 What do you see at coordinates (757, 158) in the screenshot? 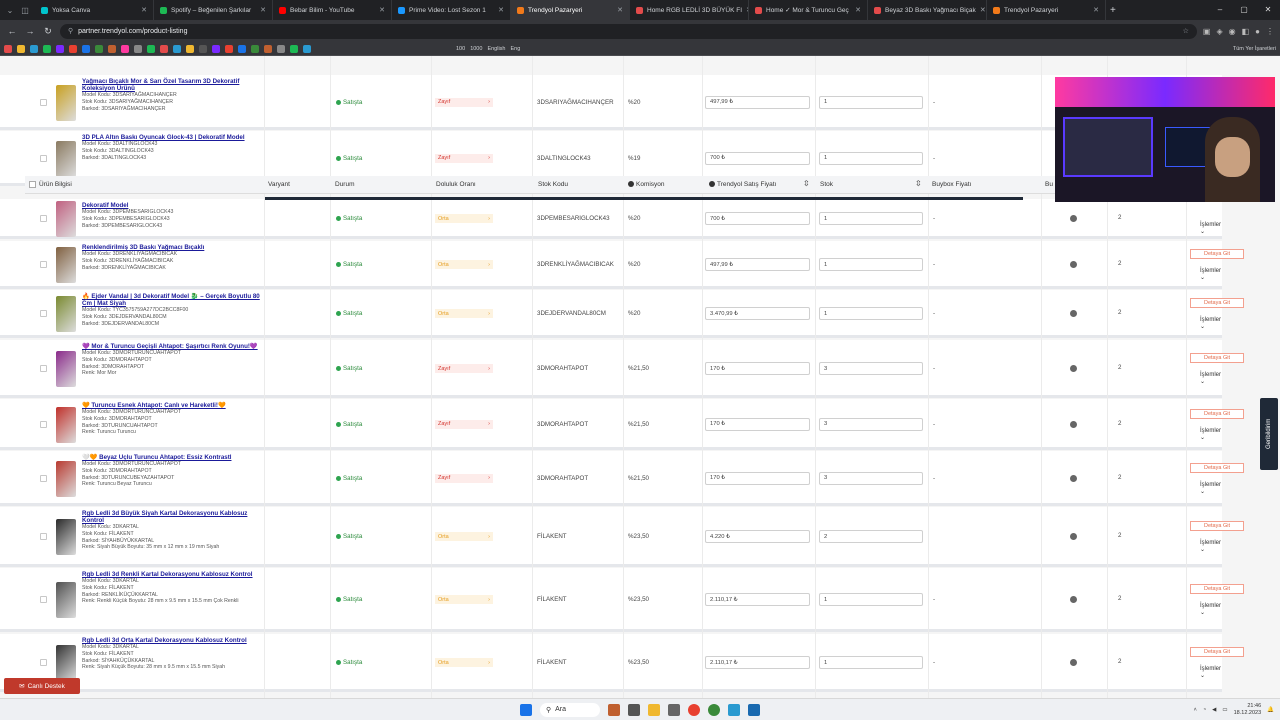
I see `price-input: 700 ₺` at bounding box center [757, 158].